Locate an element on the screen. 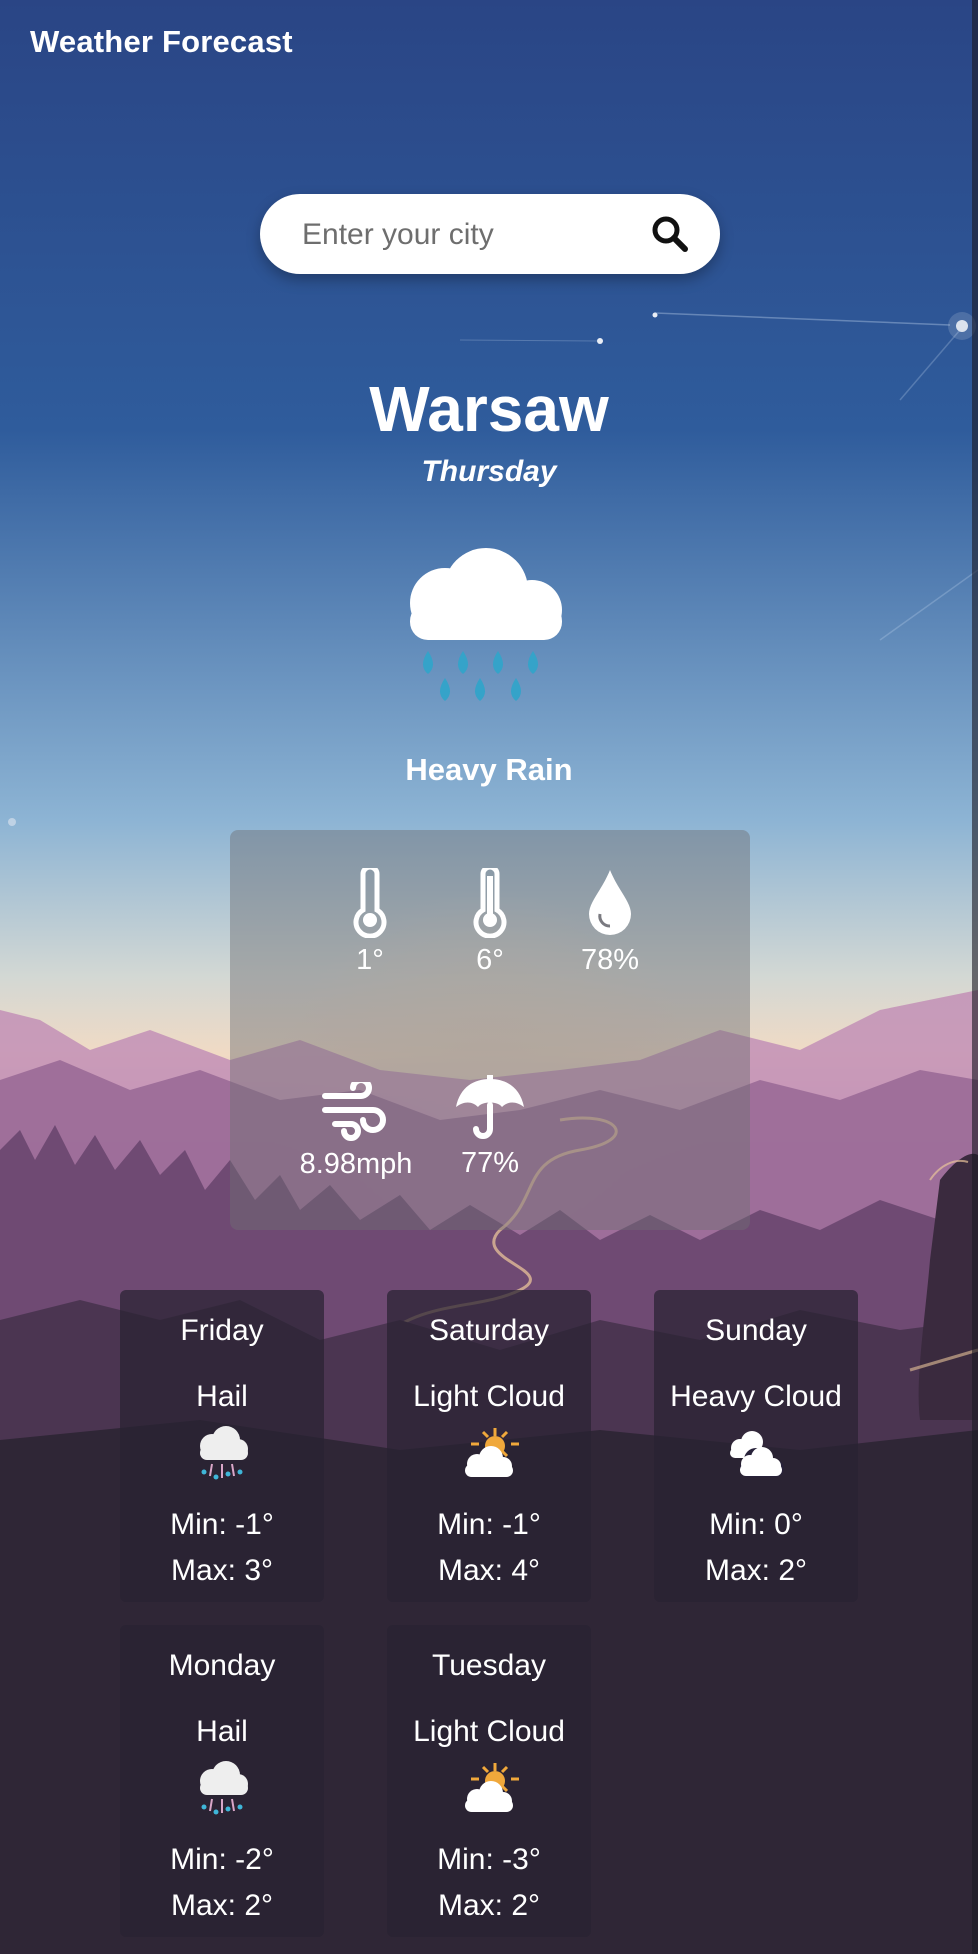 Image resolution: width=978 pixels, height=1954 pixels. thermometer-high-icon is located at coordinates (490, 903).